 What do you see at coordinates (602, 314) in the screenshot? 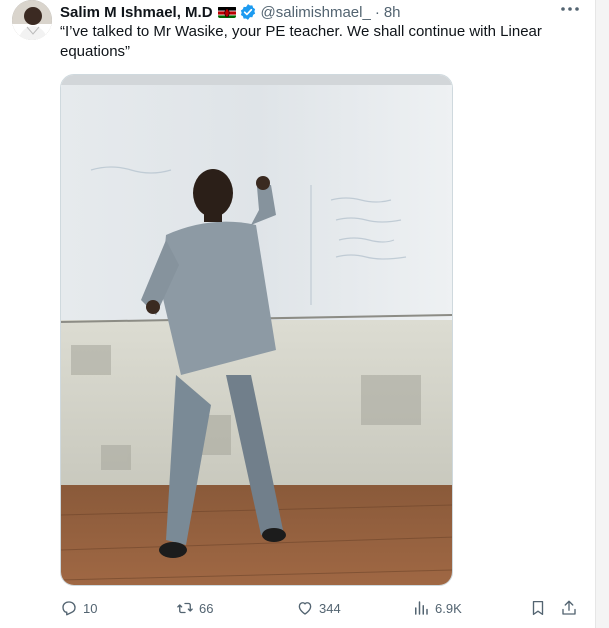
I see `window-edge` at bounding box center [602, 314].